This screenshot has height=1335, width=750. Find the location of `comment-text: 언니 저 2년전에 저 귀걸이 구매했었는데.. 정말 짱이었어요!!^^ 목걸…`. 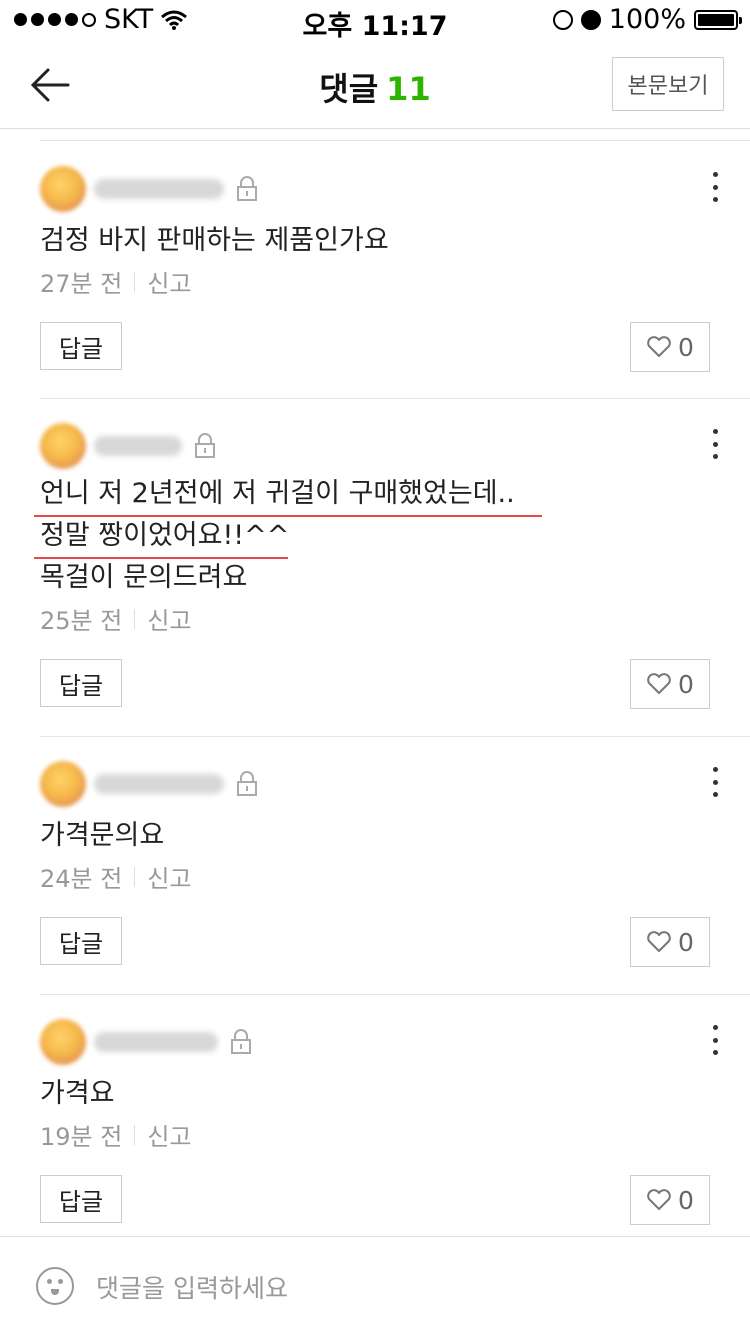

comment-text: 언니 저 2년전에 저 귀걸이 구매했었는데.. 정말 짱이었어요!!^^ 목걸… is located at coordinates (277, 536).